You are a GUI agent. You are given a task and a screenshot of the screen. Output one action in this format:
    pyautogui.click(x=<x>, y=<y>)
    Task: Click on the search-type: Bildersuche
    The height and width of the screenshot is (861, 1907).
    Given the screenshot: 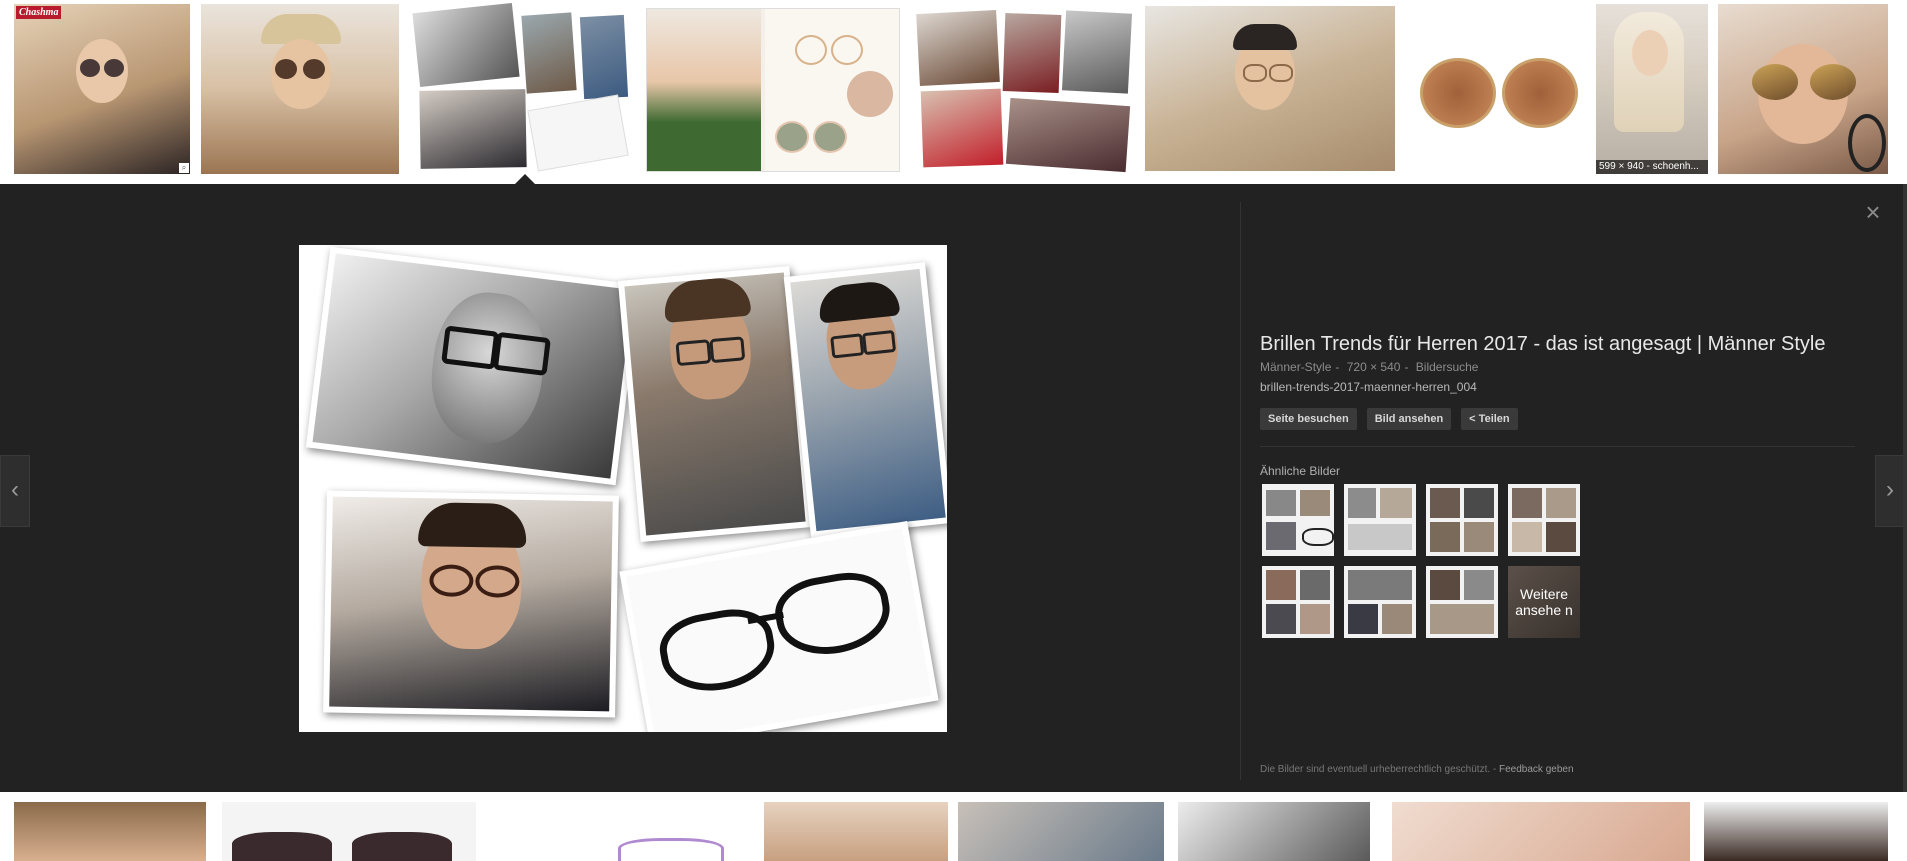 What is the action you would take?
    pyautogui.click(x=1447, y=367)
    